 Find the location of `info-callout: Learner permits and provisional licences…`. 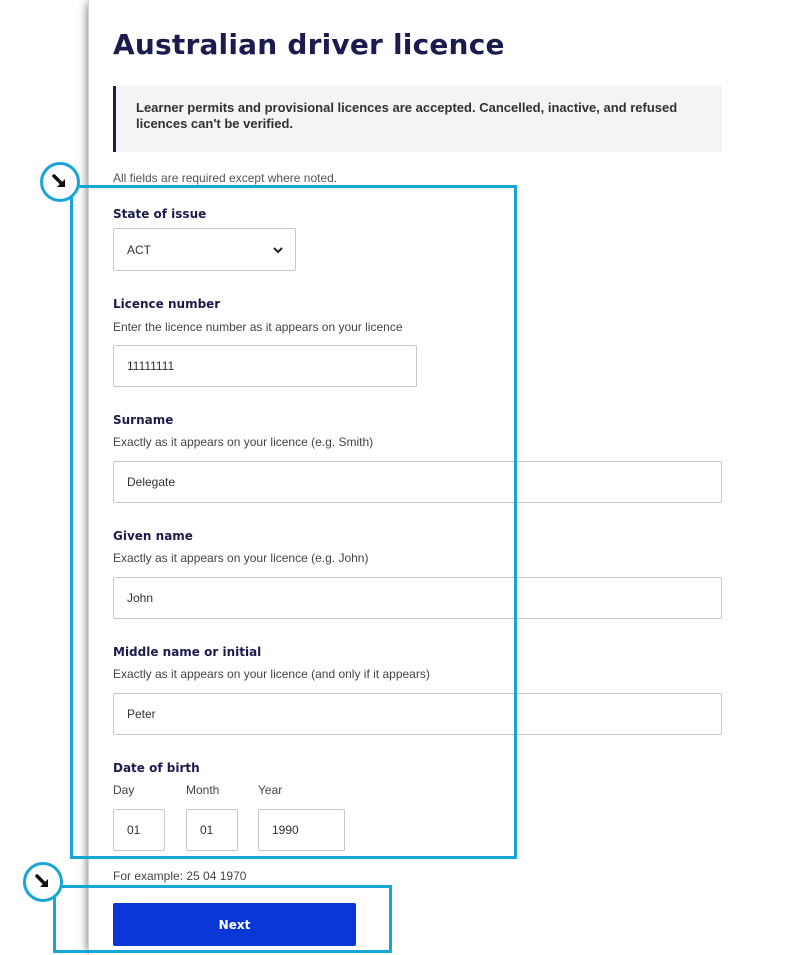

info-callout: Learner permits and provisional licences… is located at coordinates (417, 119).